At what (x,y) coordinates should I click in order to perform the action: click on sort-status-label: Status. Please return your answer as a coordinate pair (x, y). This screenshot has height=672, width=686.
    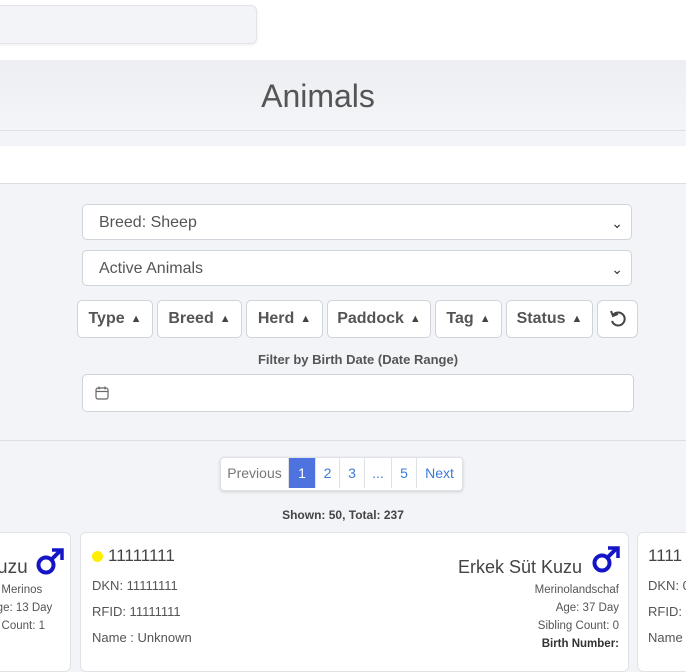
    Looking at the image, I should click on (541, 318).